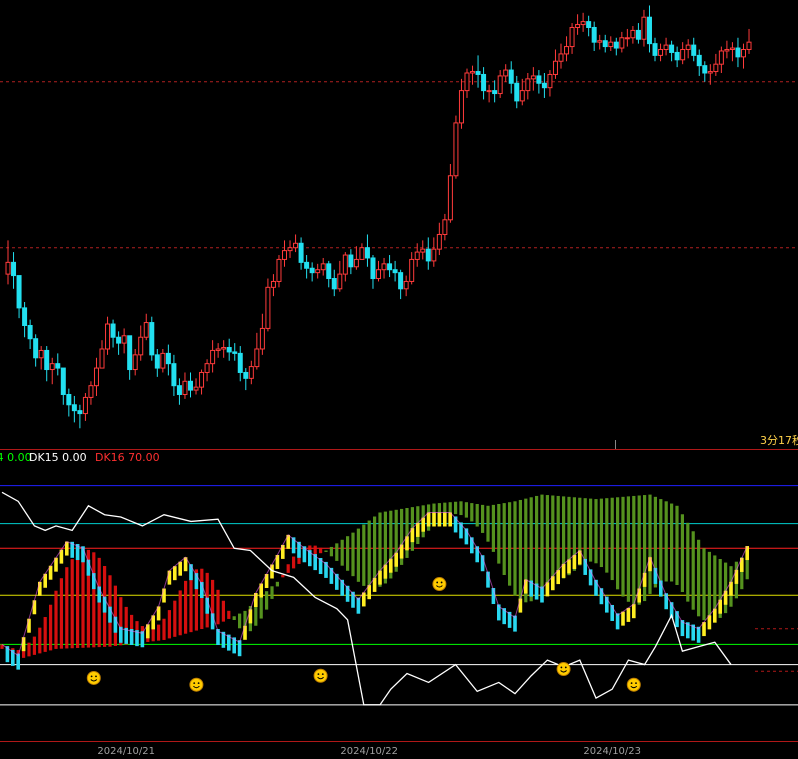 This screenshot has width=798, height=759. What do you see at coordinates (58, 457) in the screenshot?
I see `legend-dk15: DK15 0.00` at bounding box center [58, 457].